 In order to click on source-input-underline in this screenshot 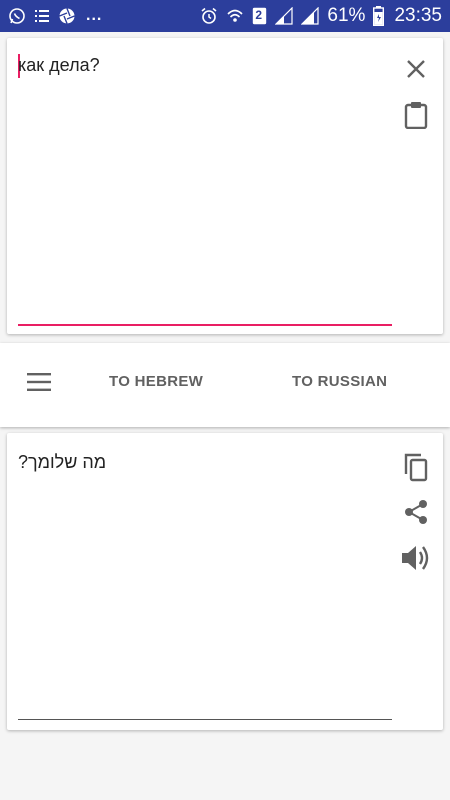, I will do `click(205, 325)`.